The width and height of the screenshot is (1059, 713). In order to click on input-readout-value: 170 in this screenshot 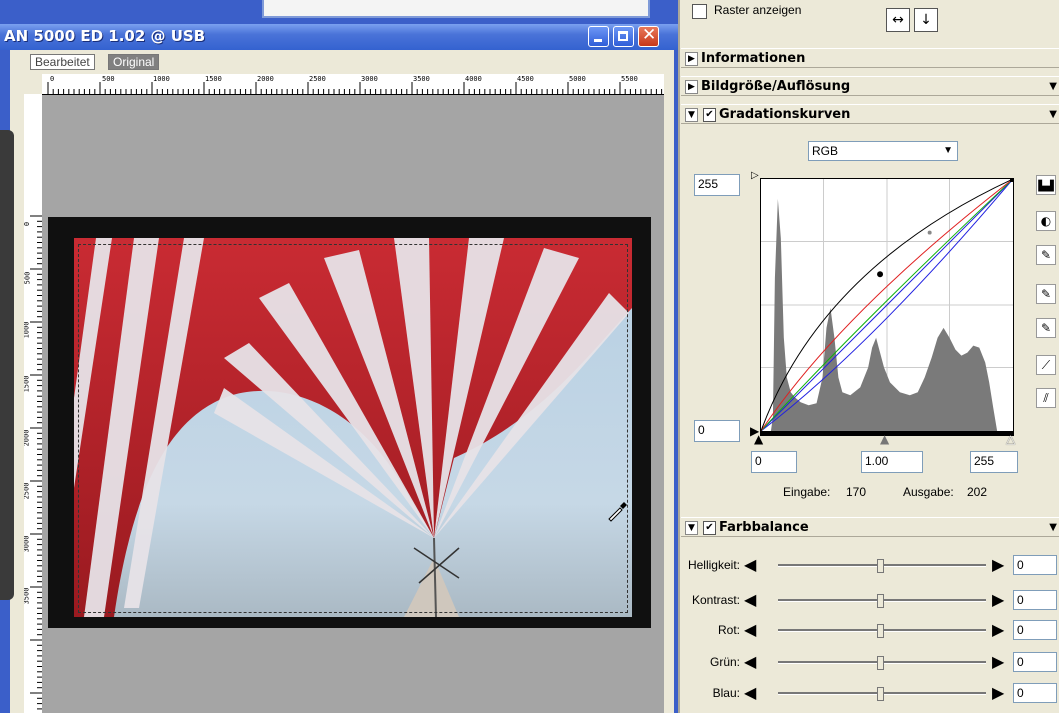, I will do `click(856, 492)`.